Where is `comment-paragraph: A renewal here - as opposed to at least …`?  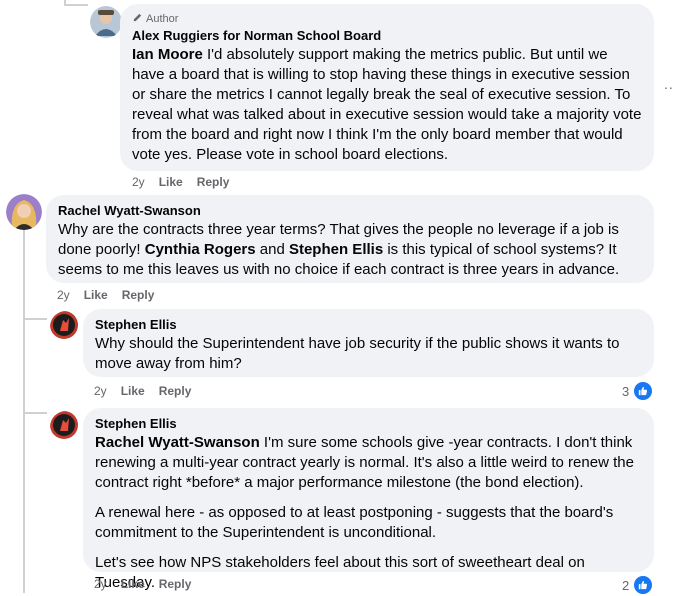 comment-paragraph: A renewal here - as opposed to at least … is located at coordinates (354, 522).